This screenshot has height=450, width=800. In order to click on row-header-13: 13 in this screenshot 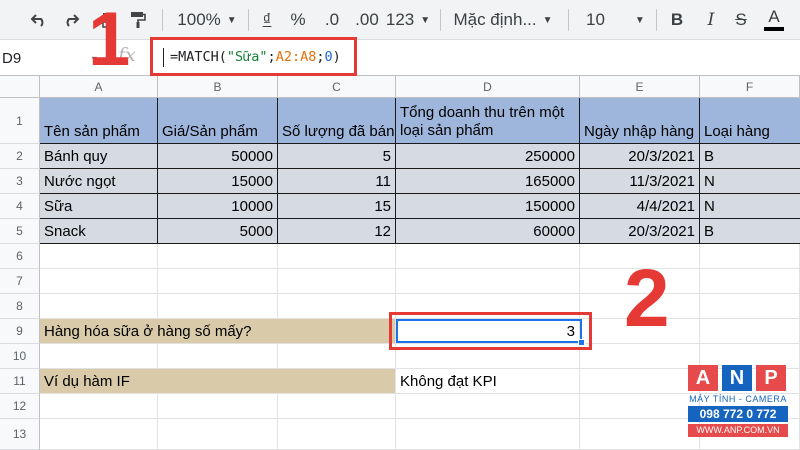, I will do `click(20, 434)`.